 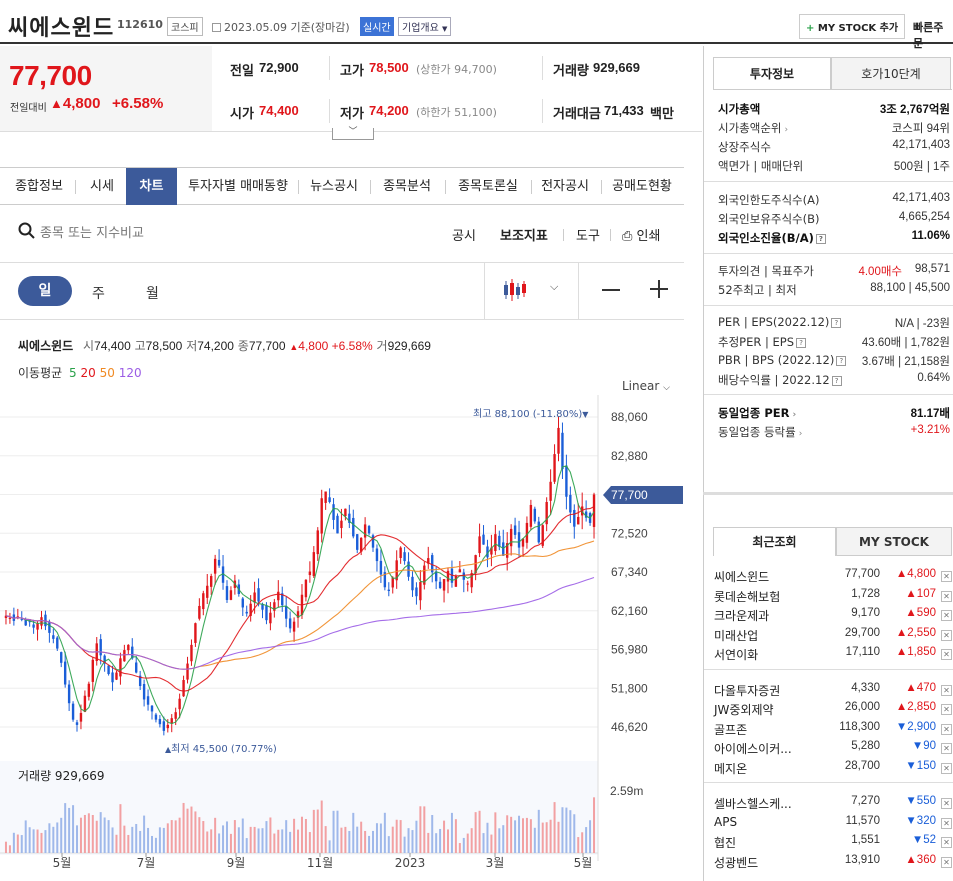 I want to click on amount-label: 거래대금, so click(x=577, y=114).